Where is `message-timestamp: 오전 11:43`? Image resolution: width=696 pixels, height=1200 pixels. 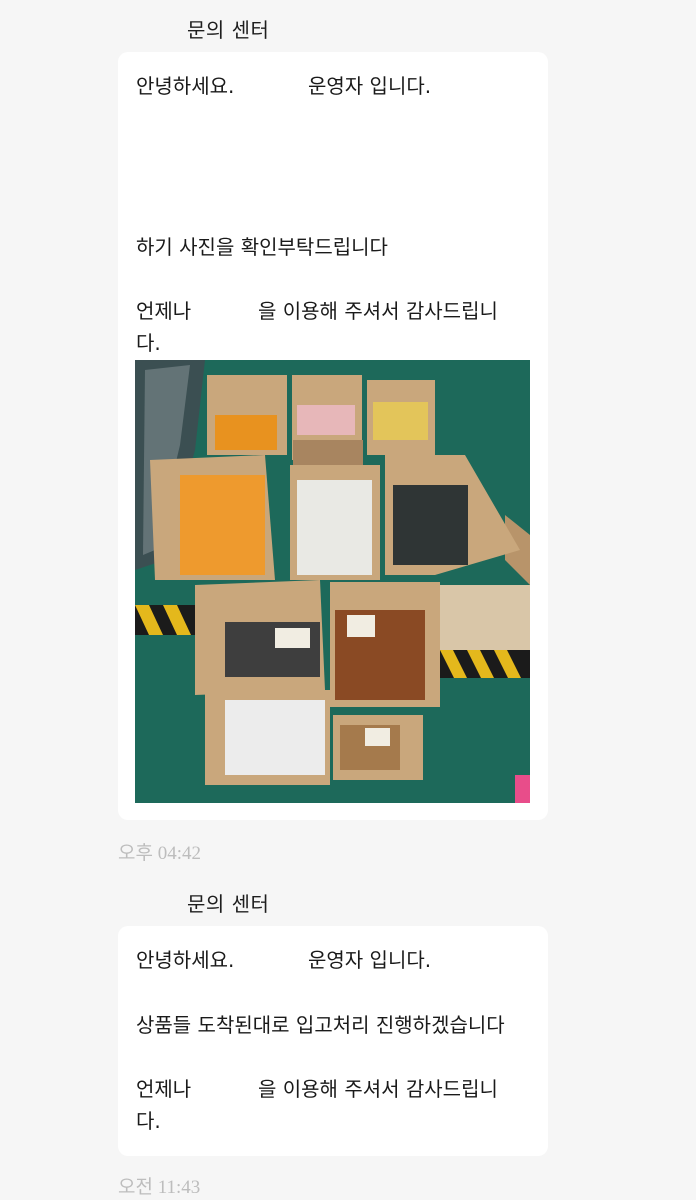 message-timestamp: 오전 11:43 is located at coordinates (159, 1187).